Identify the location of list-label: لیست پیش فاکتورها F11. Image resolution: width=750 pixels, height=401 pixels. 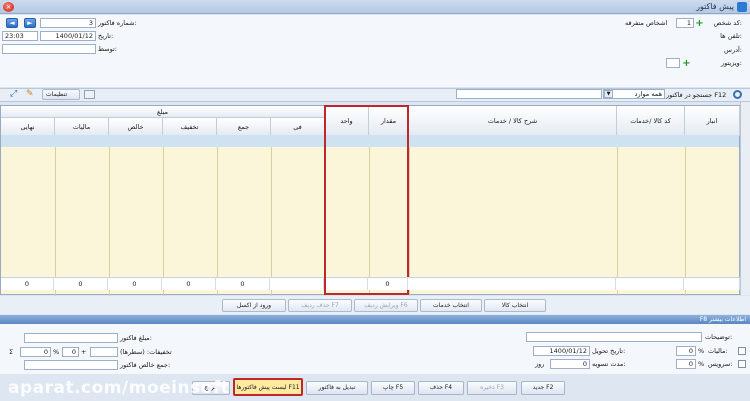
(268, 387).